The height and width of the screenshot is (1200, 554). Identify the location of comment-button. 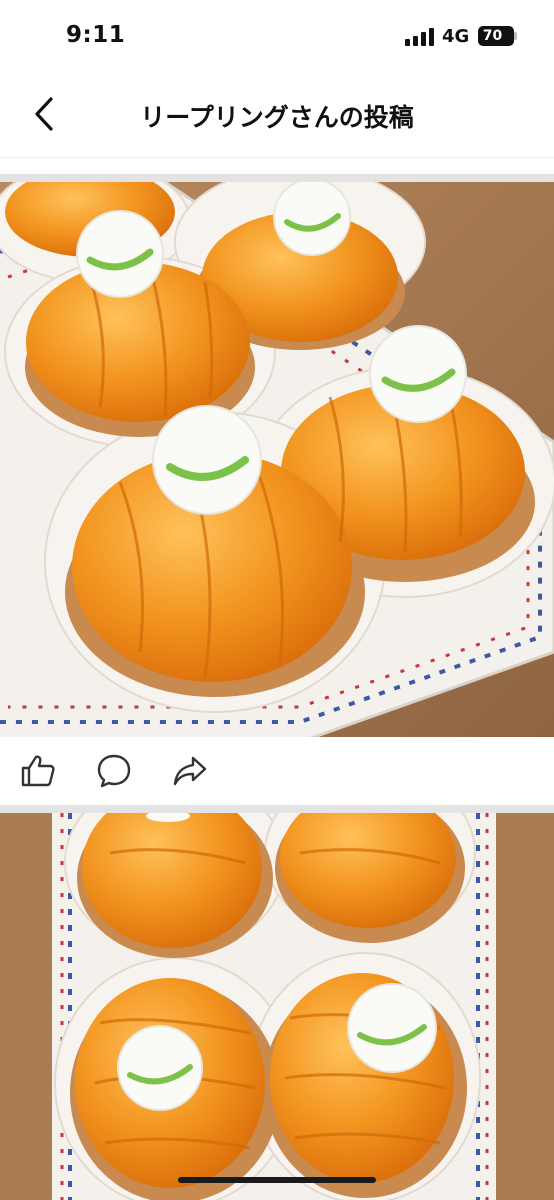
(114, 771).